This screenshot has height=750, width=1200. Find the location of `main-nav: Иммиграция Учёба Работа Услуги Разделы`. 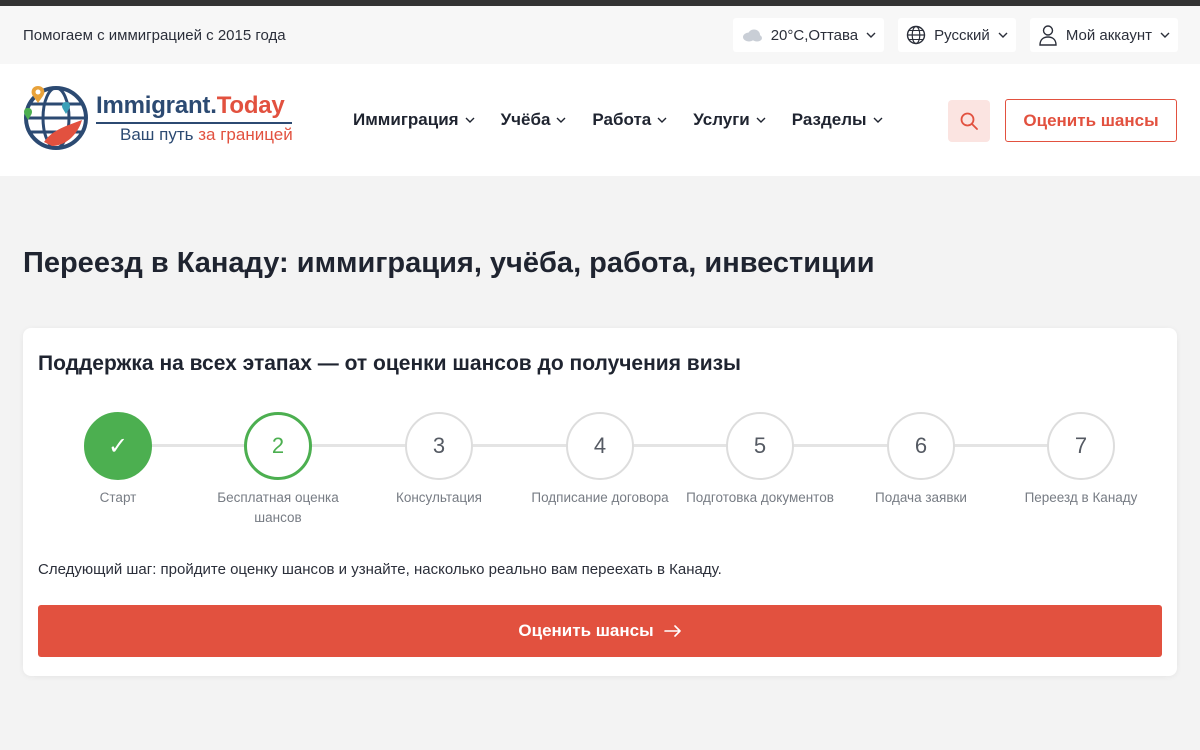

main-nav: Иммиграция Учёба Работа Услуги Разделы is located at coordinates (631, 120).